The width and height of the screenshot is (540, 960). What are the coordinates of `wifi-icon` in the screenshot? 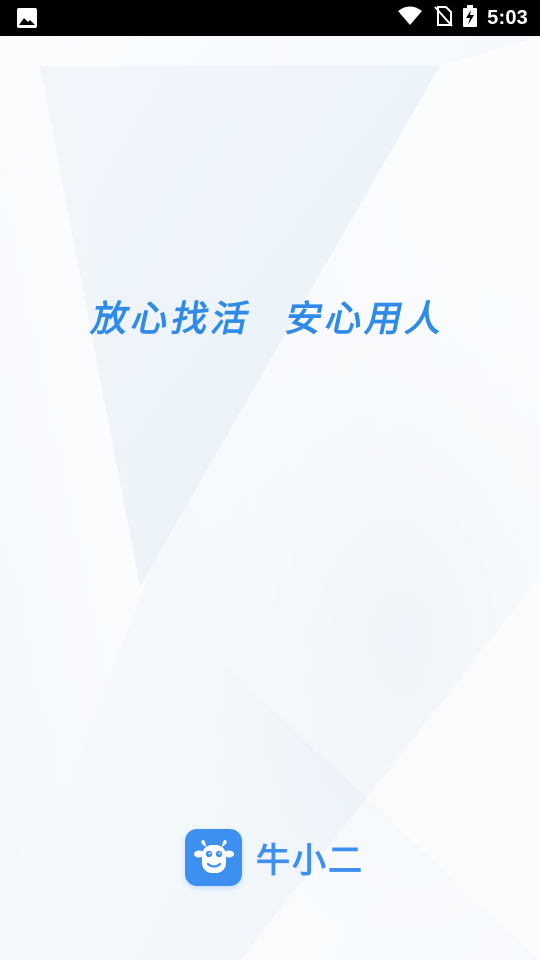 It's located at (410, 18).